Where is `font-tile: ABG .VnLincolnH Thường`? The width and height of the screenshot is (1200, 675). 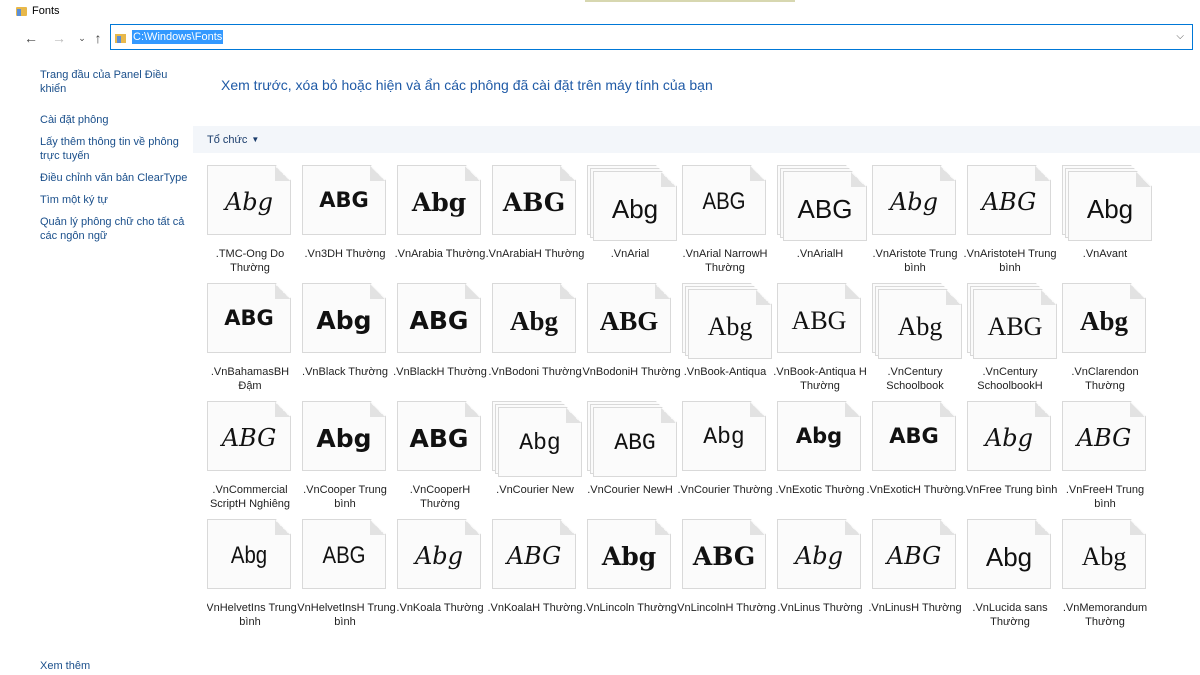
font-tile: ABG .VnLincolnH Thường is located at coordinates (725, 575).